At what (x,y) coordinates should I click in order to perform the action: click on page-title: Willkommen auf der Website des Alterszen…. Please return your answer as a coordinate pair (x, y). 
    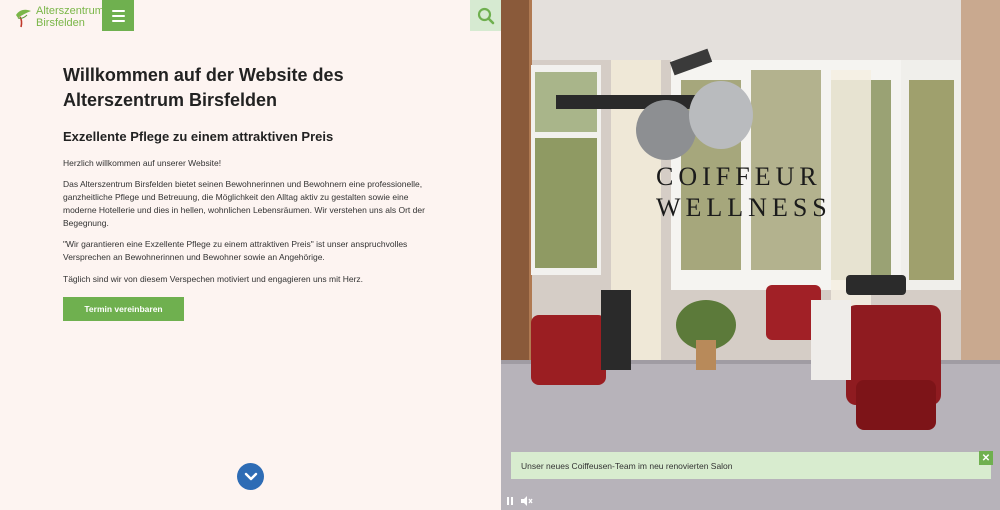
    Looking at the image, I should click on (203, 87).